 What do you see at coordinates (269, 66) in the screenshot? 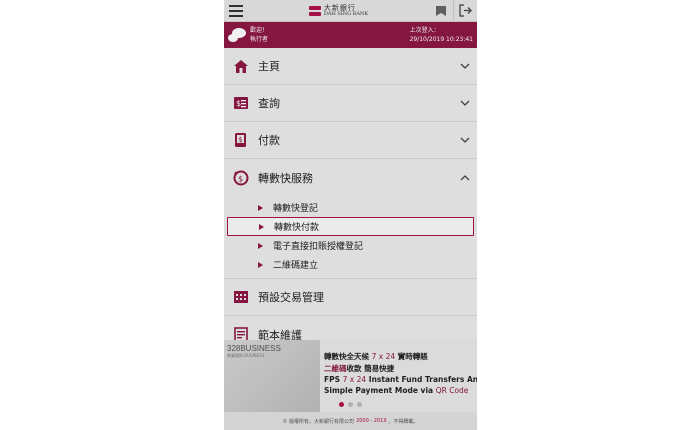
I see `menu-label-home: 主頁` at bounding box center [269, 66].